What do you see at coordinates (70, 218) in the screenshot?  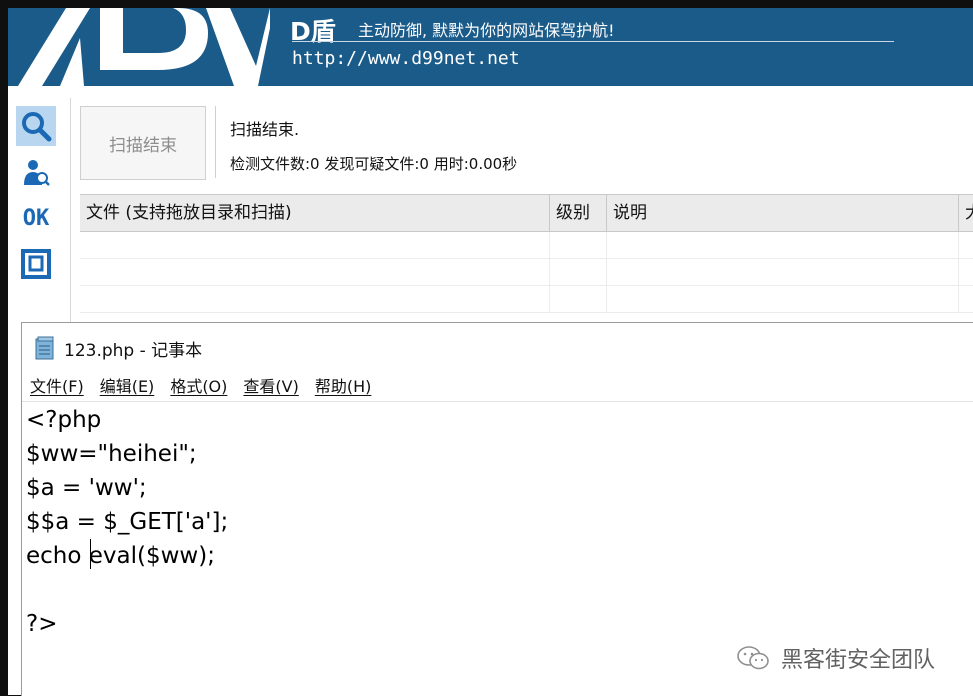 I see `toolbar-divider` at bounding box center [70, 218].